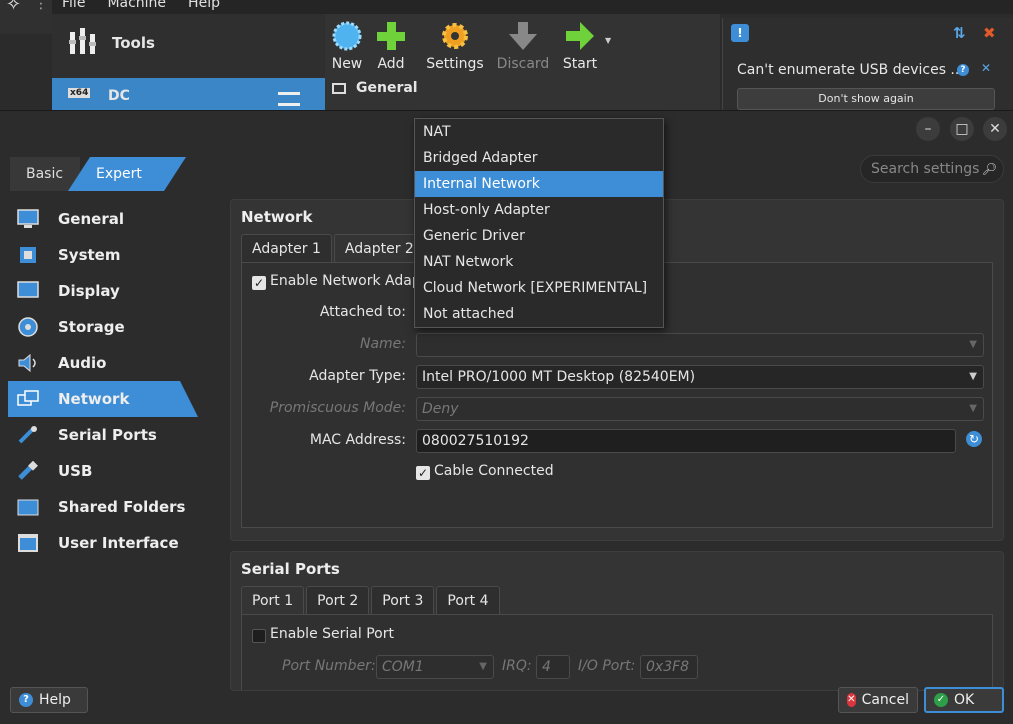 The image size is (1013, 724). What do you see at coordinates (290, 569) in the screenshot?
I see `serial-section-title: Serial Ports` at bounding box center [290, 569].